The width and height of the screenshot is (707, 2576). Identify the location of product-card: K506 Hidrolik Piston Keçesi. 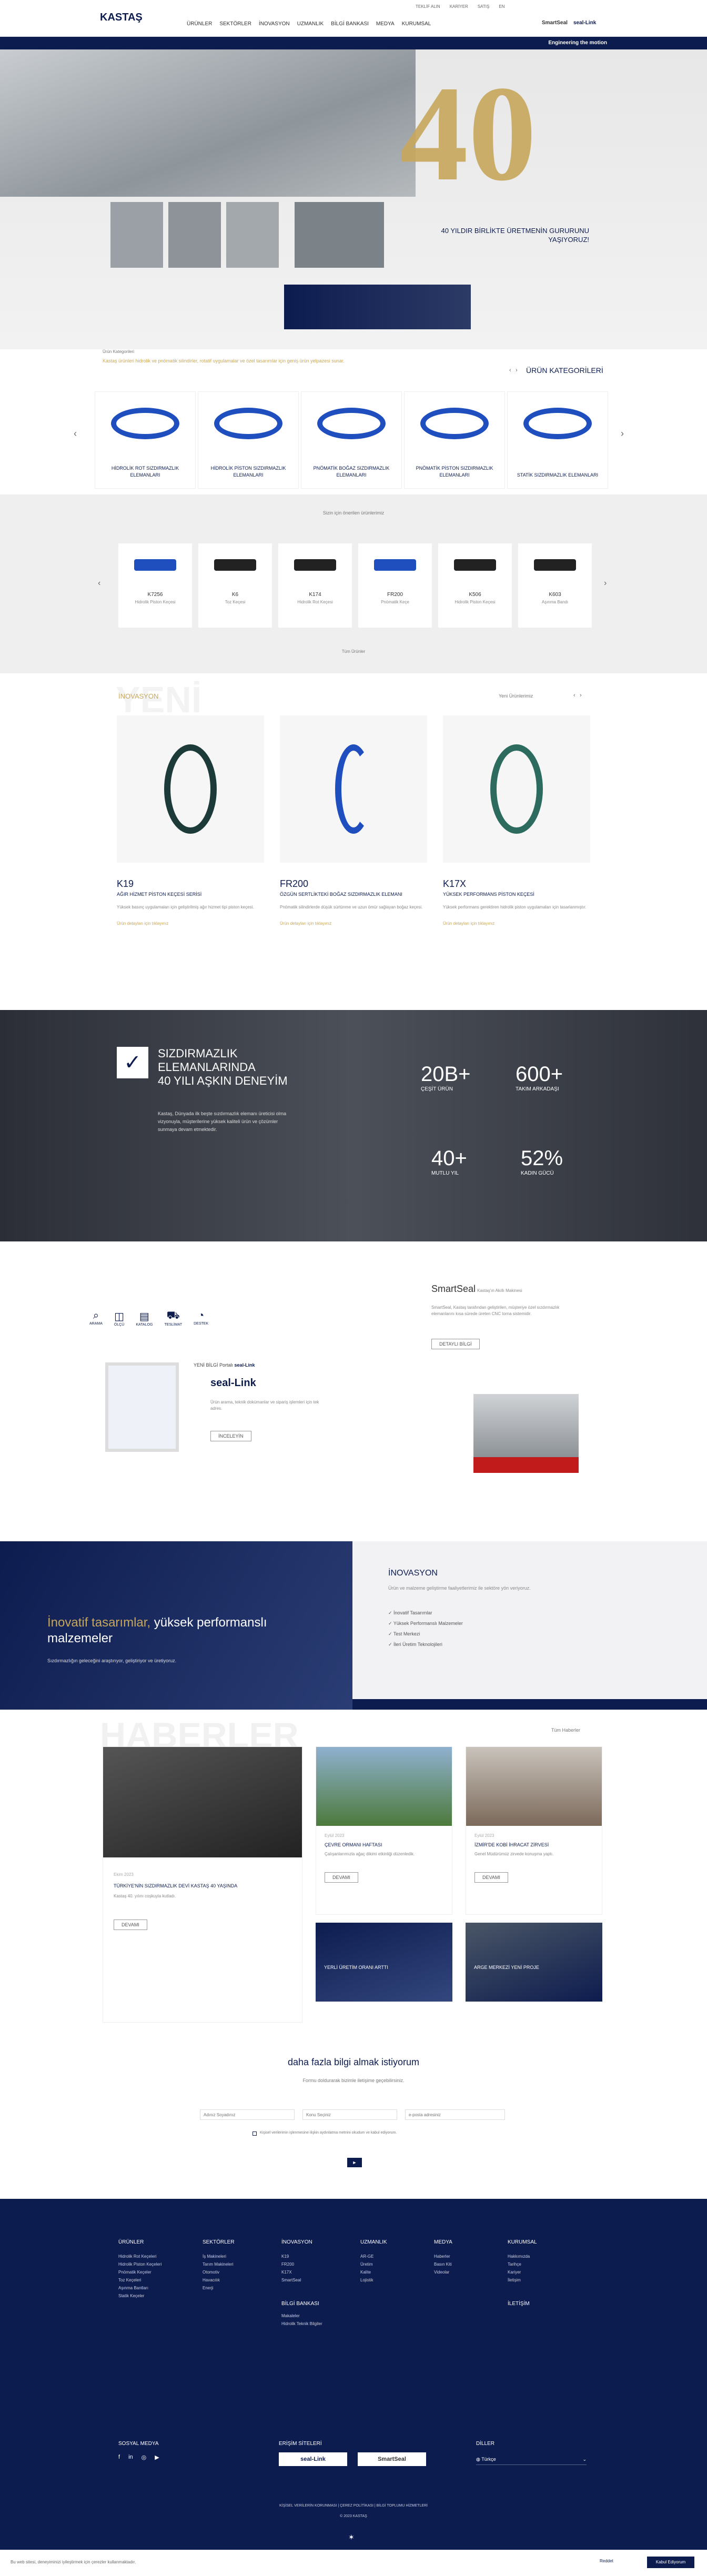
(475, 585).